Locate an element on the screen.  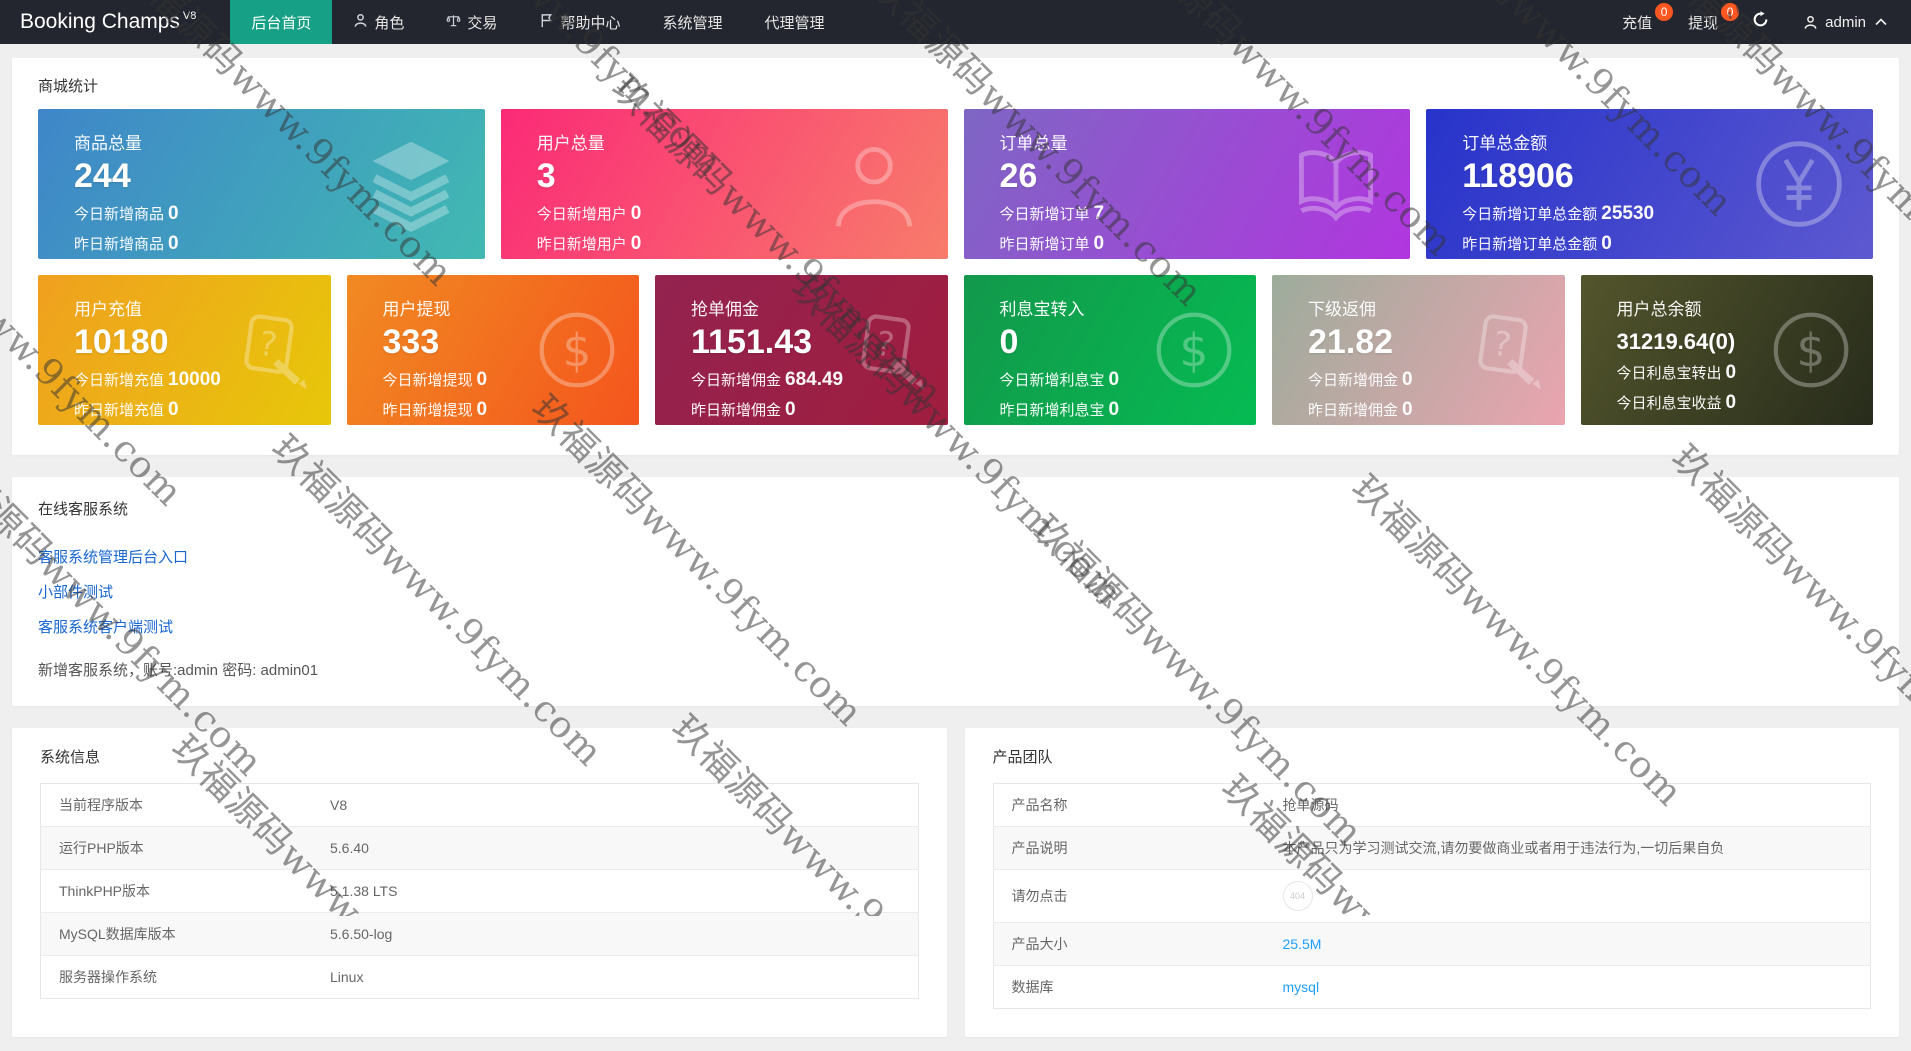
panel-title: 商城统计 is located at coordinates (68, 86).